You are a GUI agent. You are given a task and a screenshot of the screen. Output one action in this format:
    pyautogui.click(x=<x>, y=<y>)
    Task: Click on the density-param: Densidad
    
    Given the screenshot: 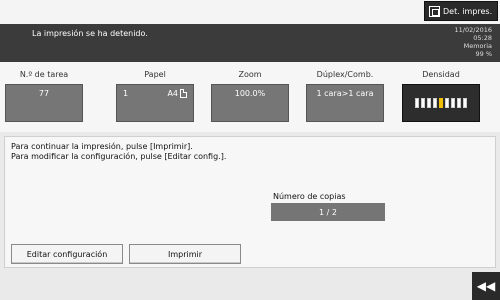 What is the action you would take?
    pyautogui.click(x=441, y=96)
    